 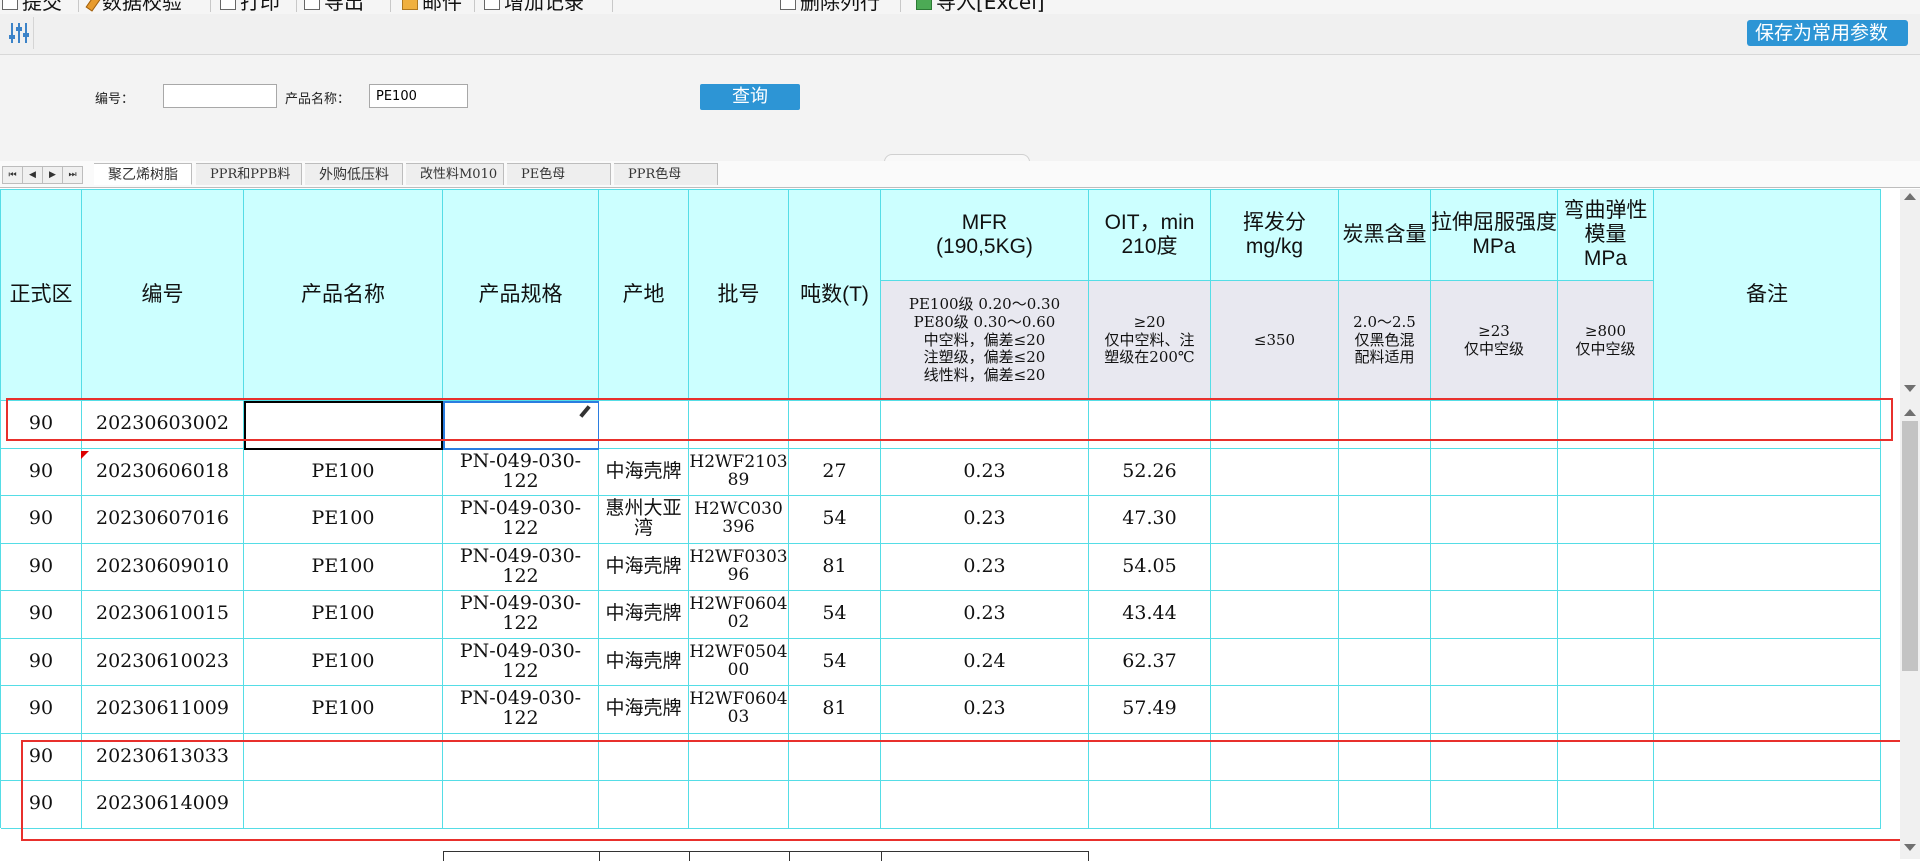 I want to click on submit-menu-item: 提交, so click(x=32, y=7).